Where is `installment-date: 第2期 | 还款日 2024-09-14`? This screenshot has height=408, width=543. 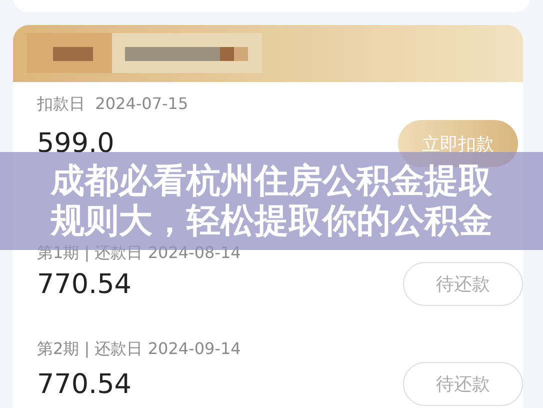
installment-date: 第2期 | 还款日 2024-09-14 is located at coordinates (139, 349).